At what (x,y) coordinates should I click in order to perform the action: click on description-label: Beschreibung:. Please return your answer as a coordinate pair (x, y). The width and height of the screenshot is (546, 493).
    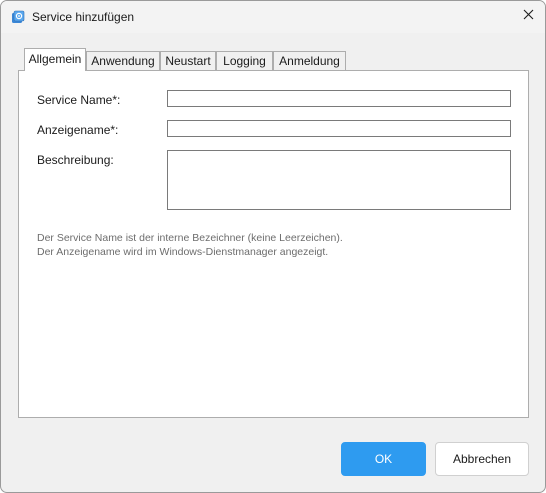
    Looking at the image, I should click on (75, 160).